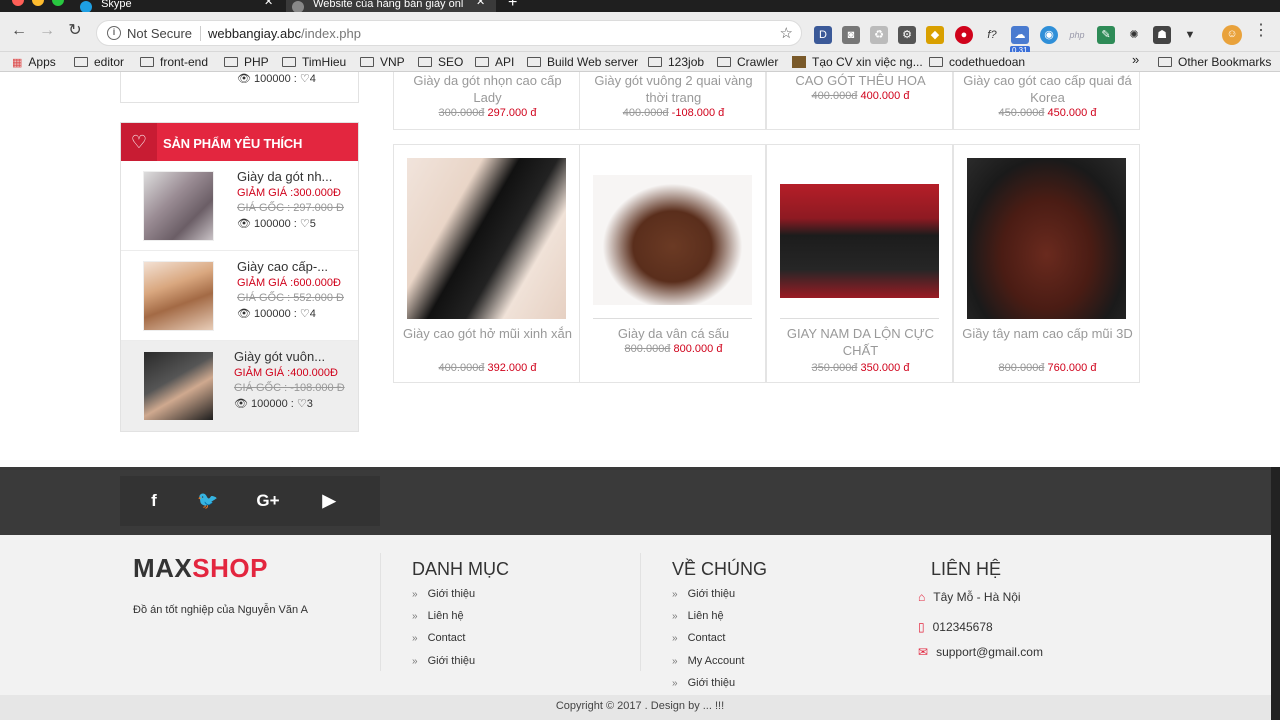 The width and height of the screenshot is (1280, 720). Describe the element at coordinates (1190, 35) in the screenshot. I see `vue-icon: ▼` at that location.